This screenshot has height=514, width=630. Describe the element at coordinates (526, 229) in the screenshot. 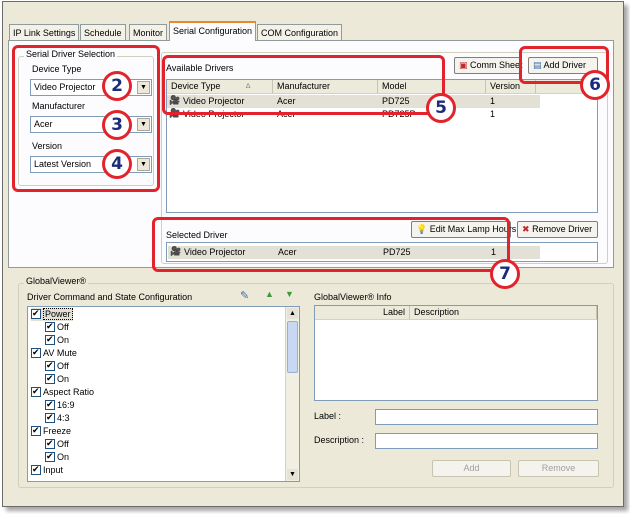

I see `remove-icon: ✖` at that location.